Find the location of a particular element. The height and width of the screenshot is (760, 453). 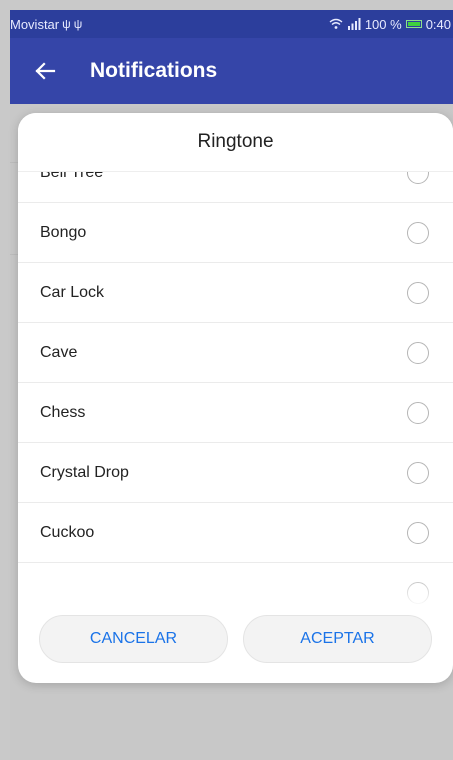

ringtone-item: Bongo is located at coordinates (235, 233).